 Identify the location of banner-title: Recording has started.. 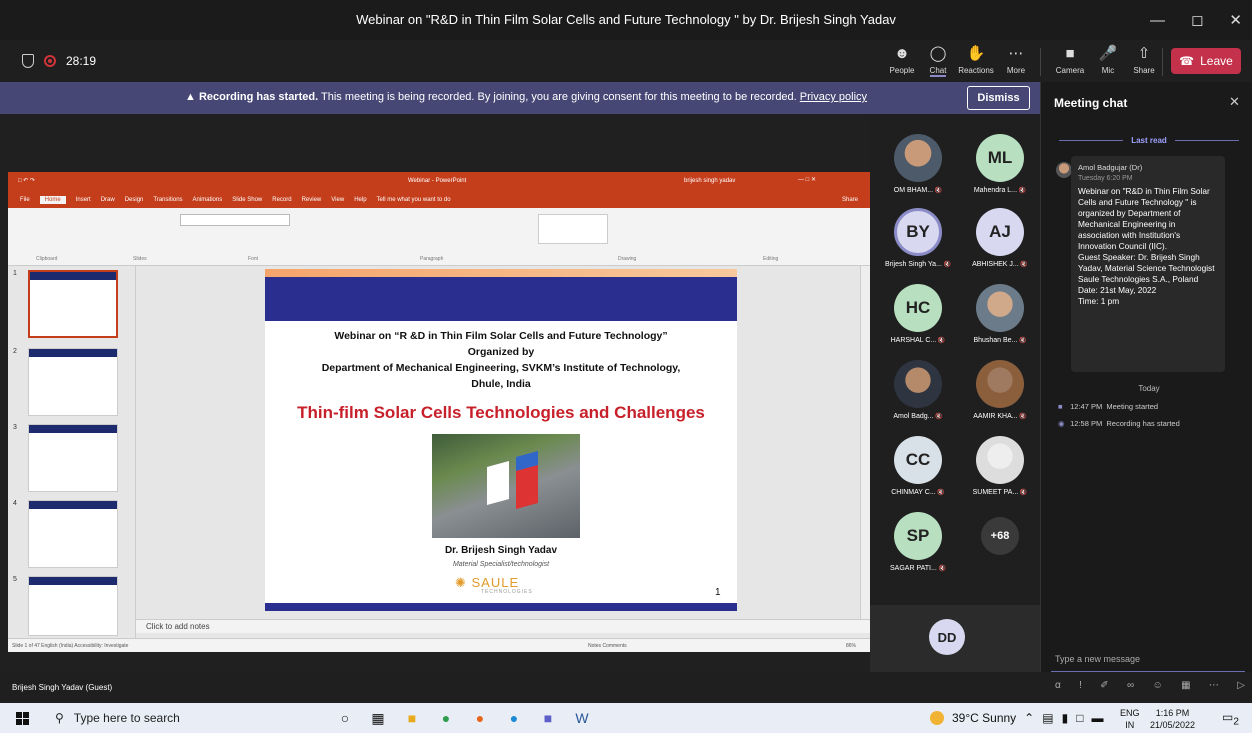
(258, 97).